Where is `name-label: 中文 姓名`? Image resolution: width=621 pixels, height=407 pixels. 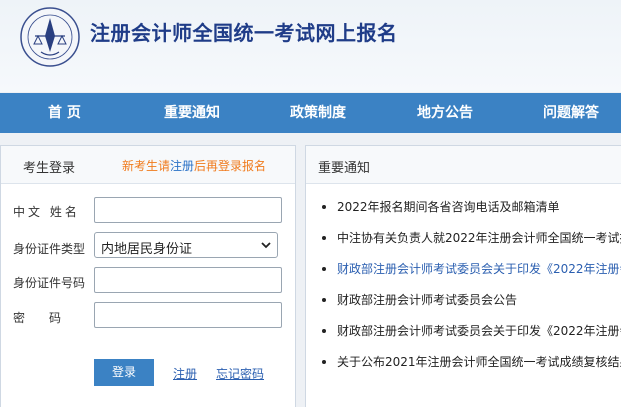
name-label: 中文 姓名 is located at coordinates (46, 212).